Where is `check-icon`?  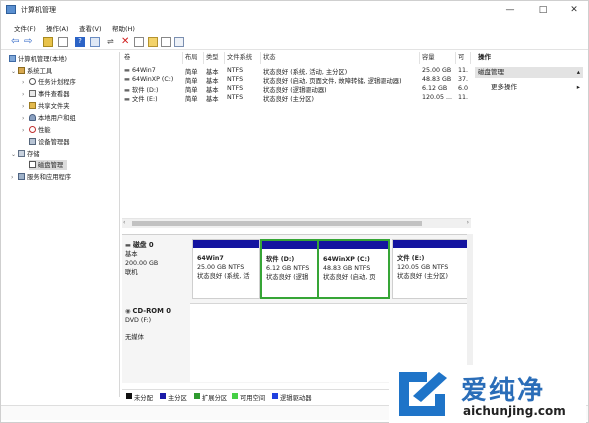
check-icon is located at coordinates (139, 42).